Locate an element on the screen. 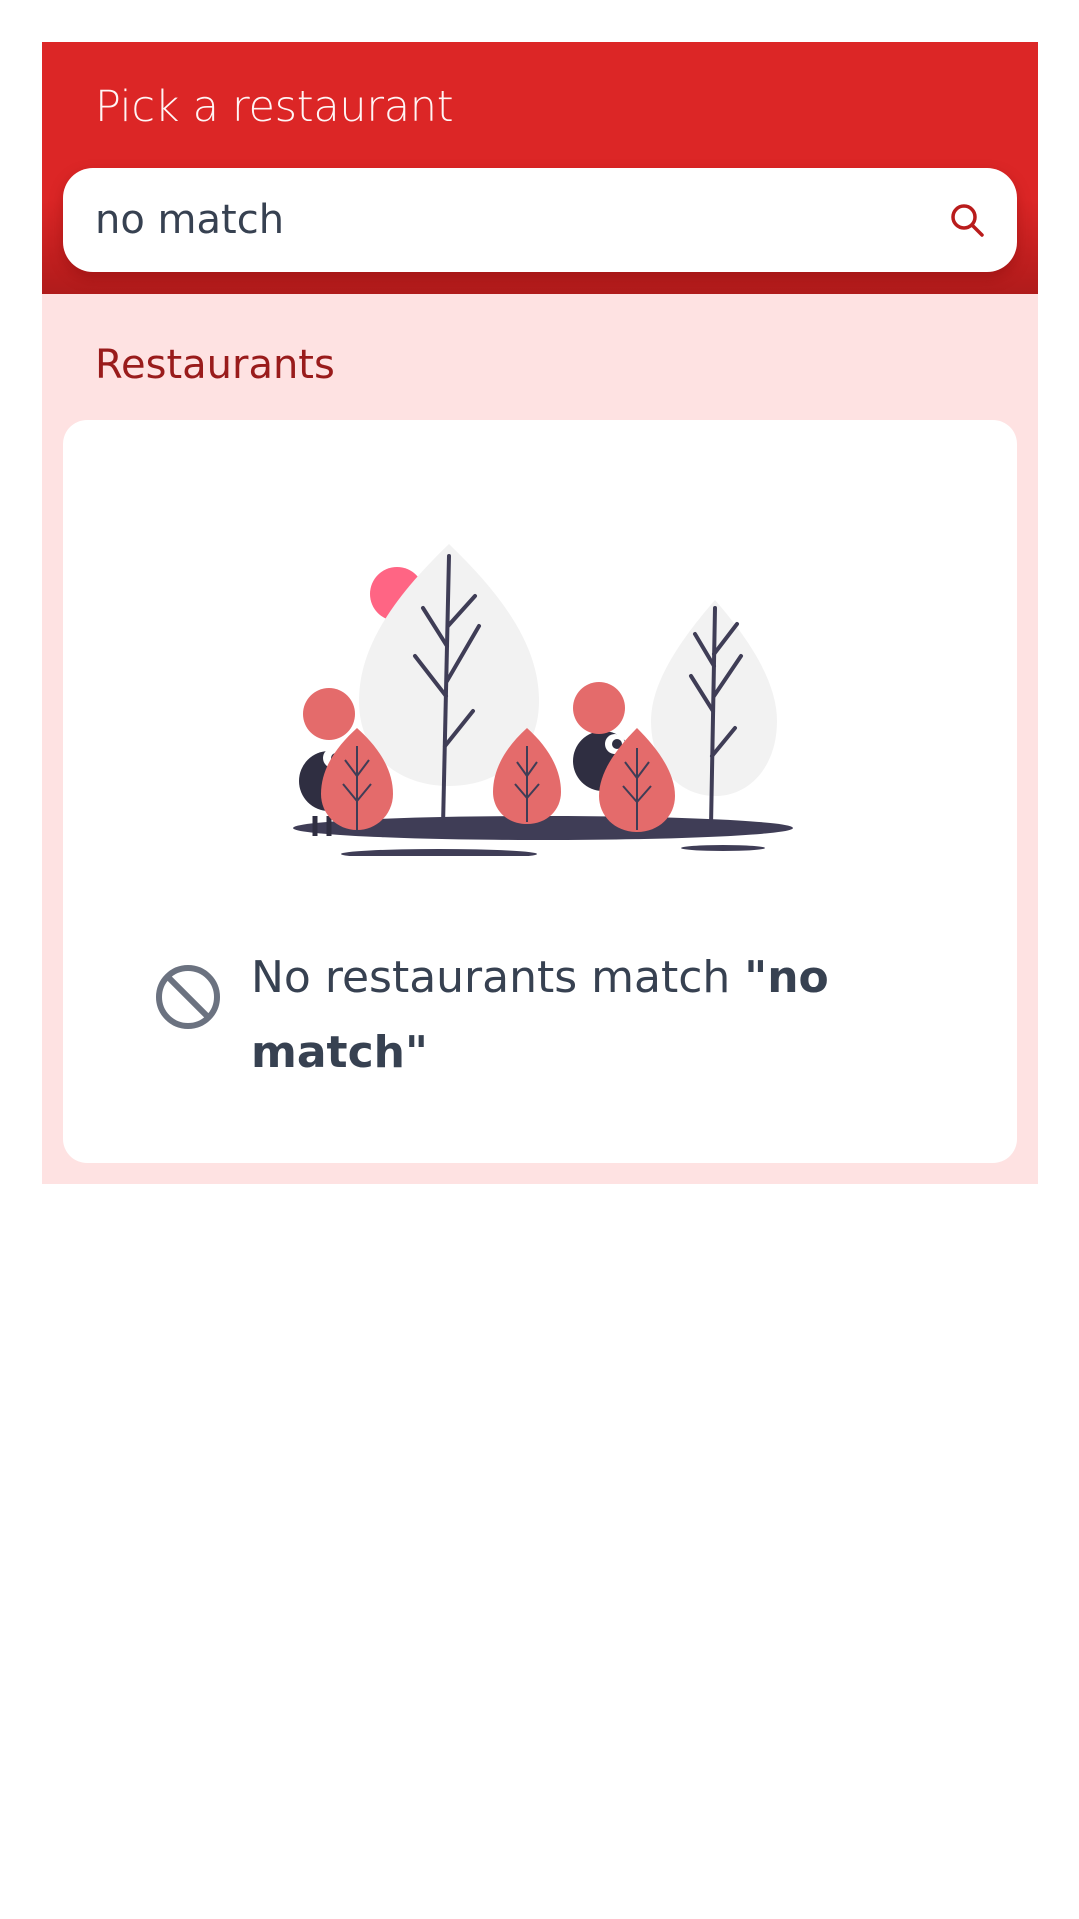 This screenshot has height=1919, width=1079. empty-state-text: No restaurants match is located at coordinates (498, 977).